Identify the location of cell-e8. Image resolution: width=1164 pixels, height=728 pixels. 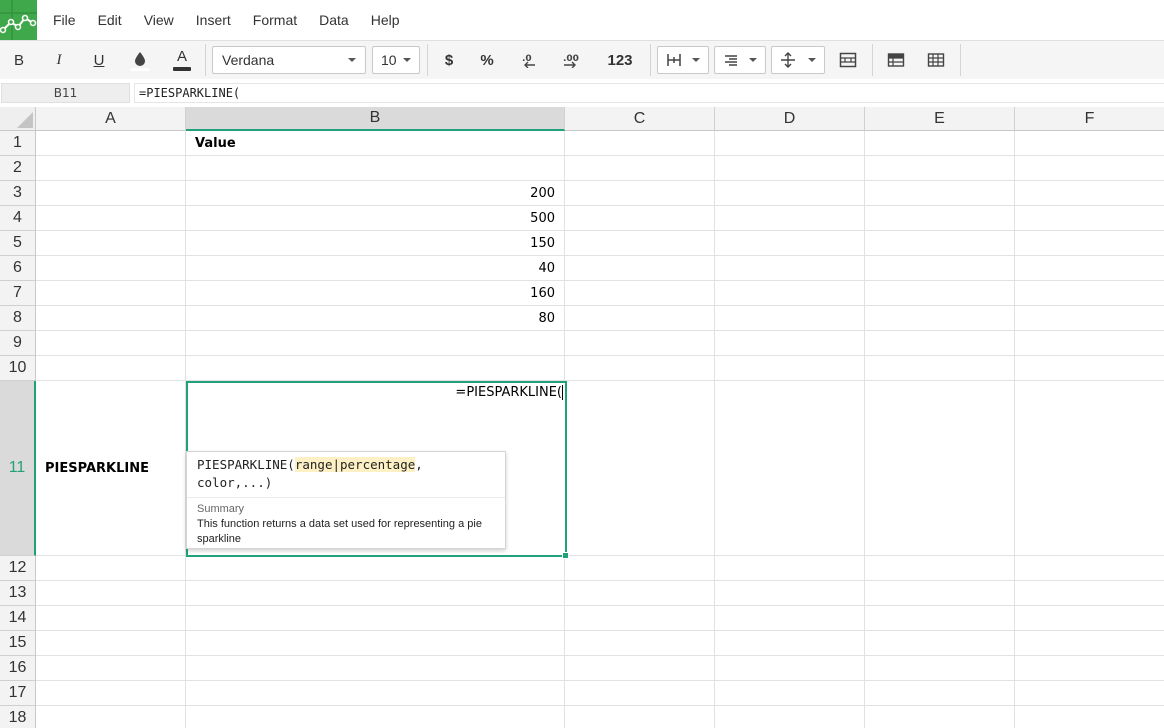
(940, 318).